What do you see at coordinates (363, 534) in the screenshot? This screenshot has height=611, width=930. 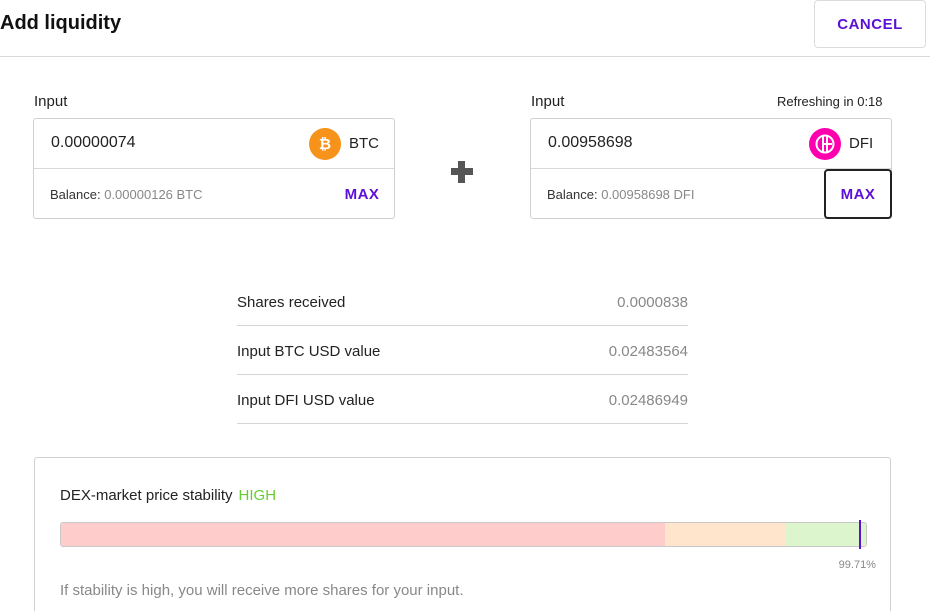 I see `stability-segment-low` at bounding box center [363, 534].